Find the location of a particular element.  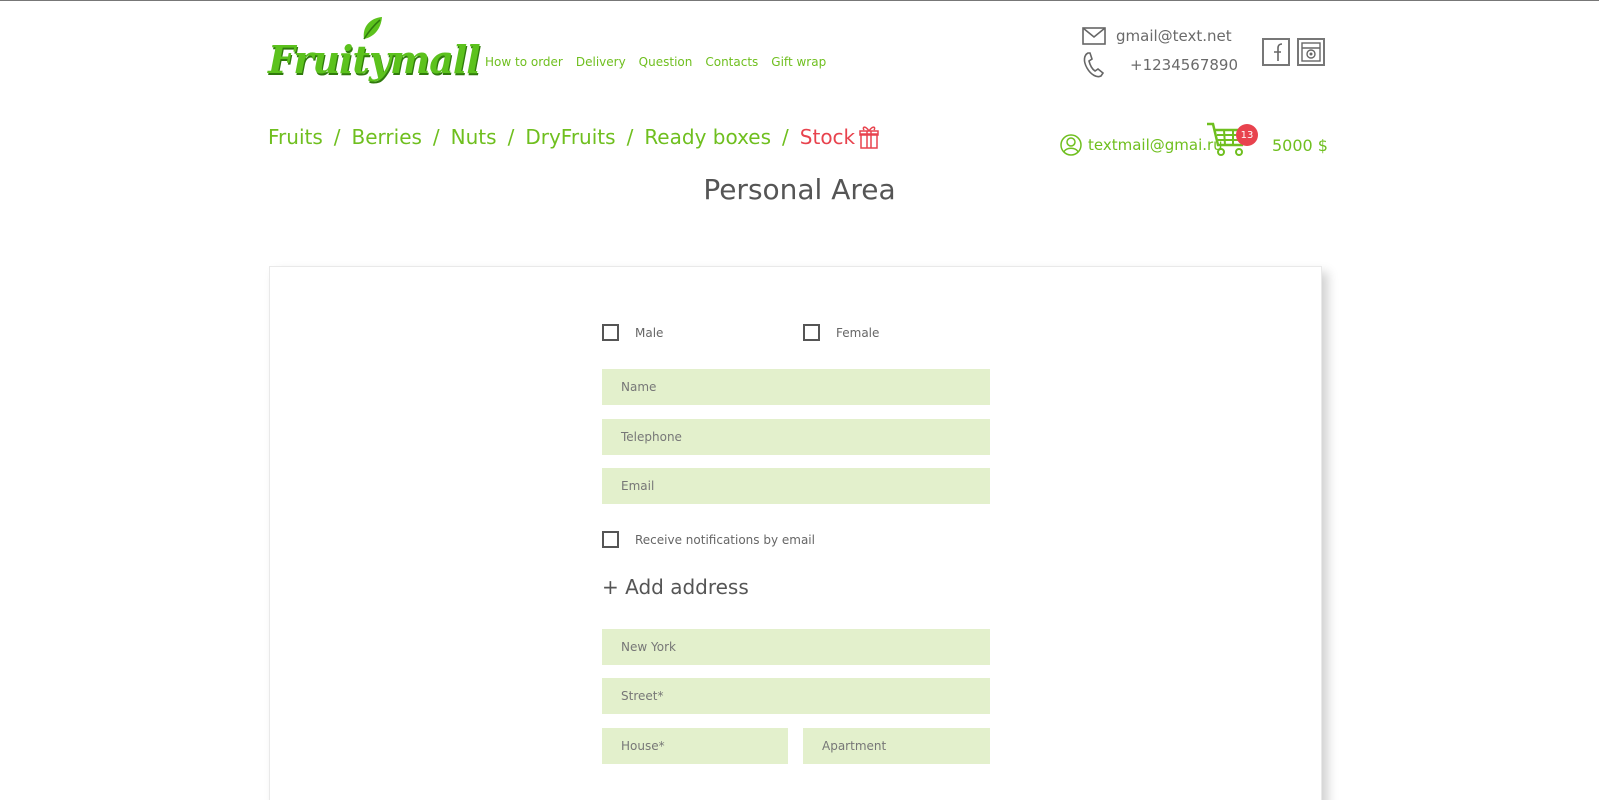

email-input: Email is located at coordinates (796, 486).